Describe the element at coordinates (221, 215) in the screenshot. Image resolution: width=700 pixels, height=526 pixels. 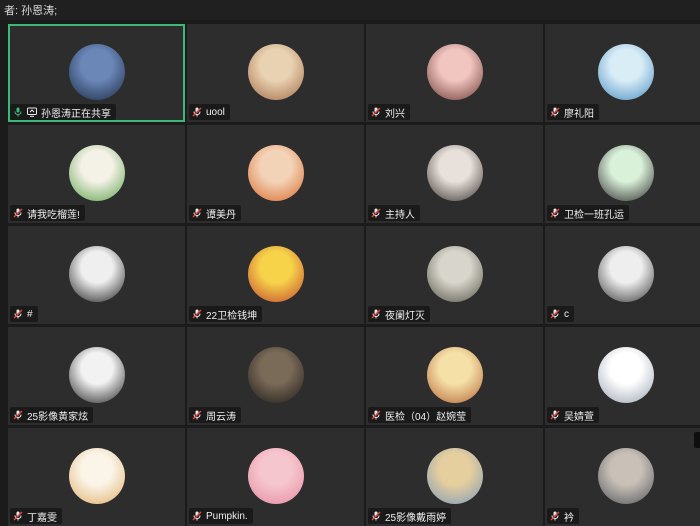
I see `participant-name: 谭美丹` at that location.